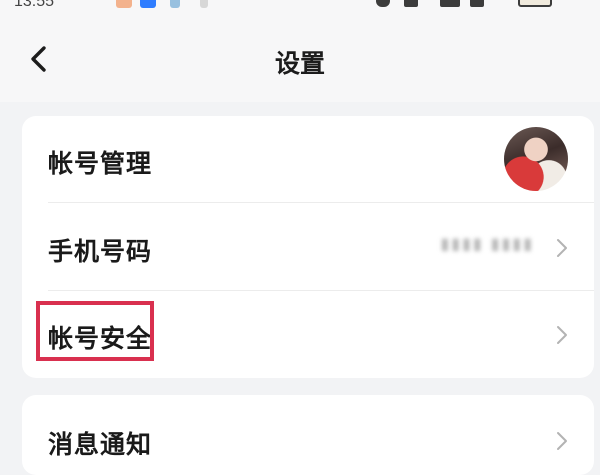 The height and width of the screenshot is (475, 600). I want to click on network-speed-icon, so click(411, 3).